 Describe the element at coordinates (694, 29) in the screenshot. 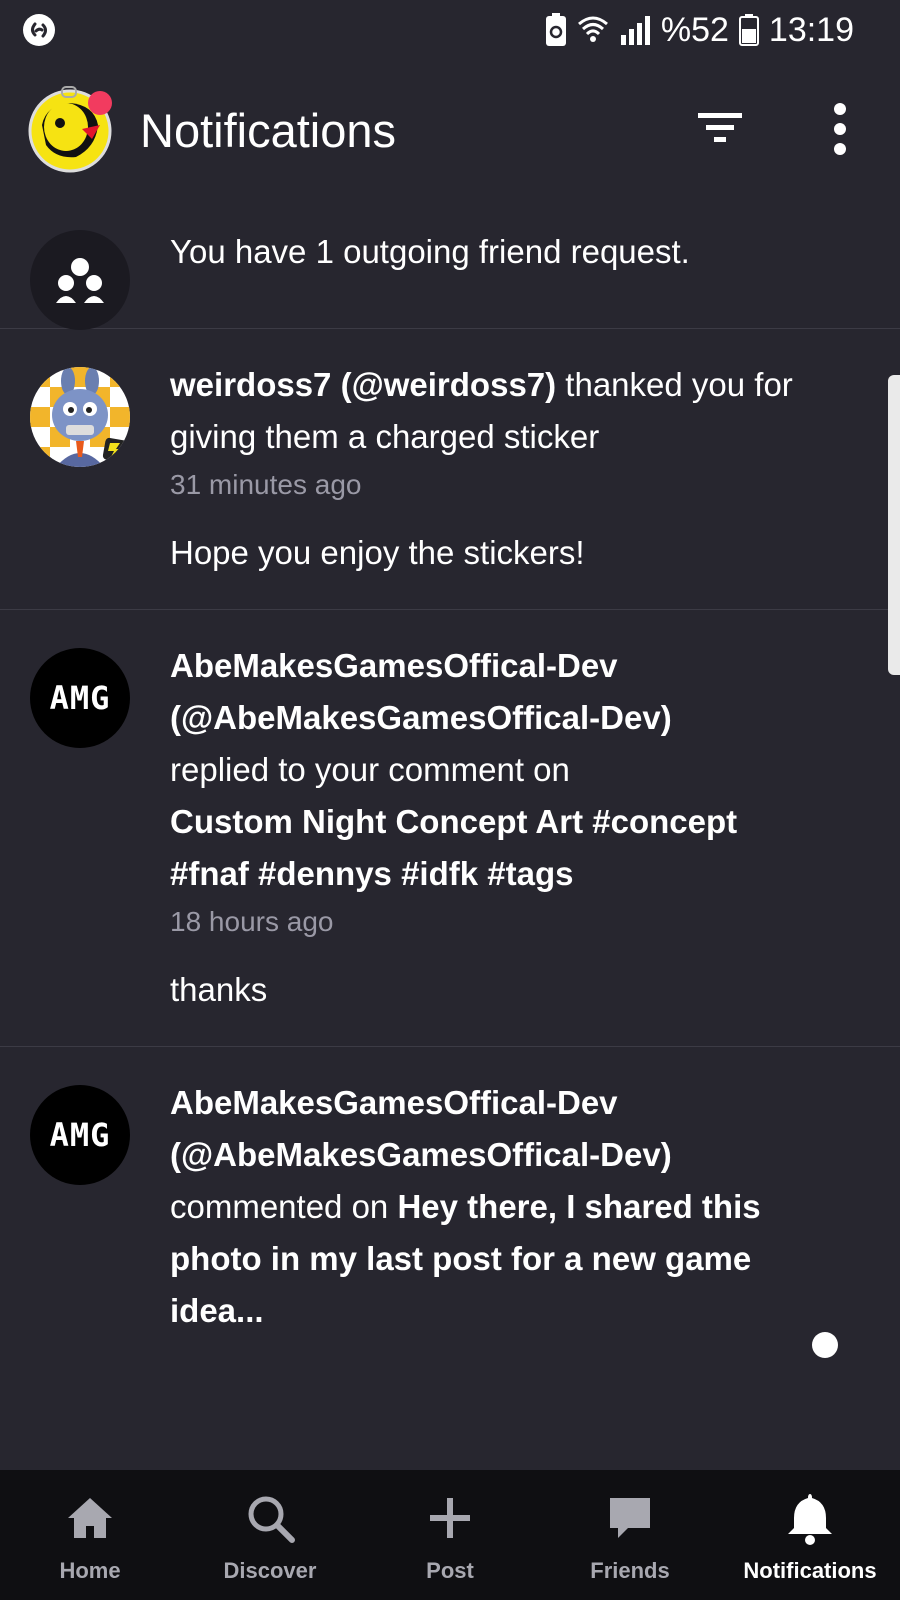

I see `battery-percent: %52` at that location.